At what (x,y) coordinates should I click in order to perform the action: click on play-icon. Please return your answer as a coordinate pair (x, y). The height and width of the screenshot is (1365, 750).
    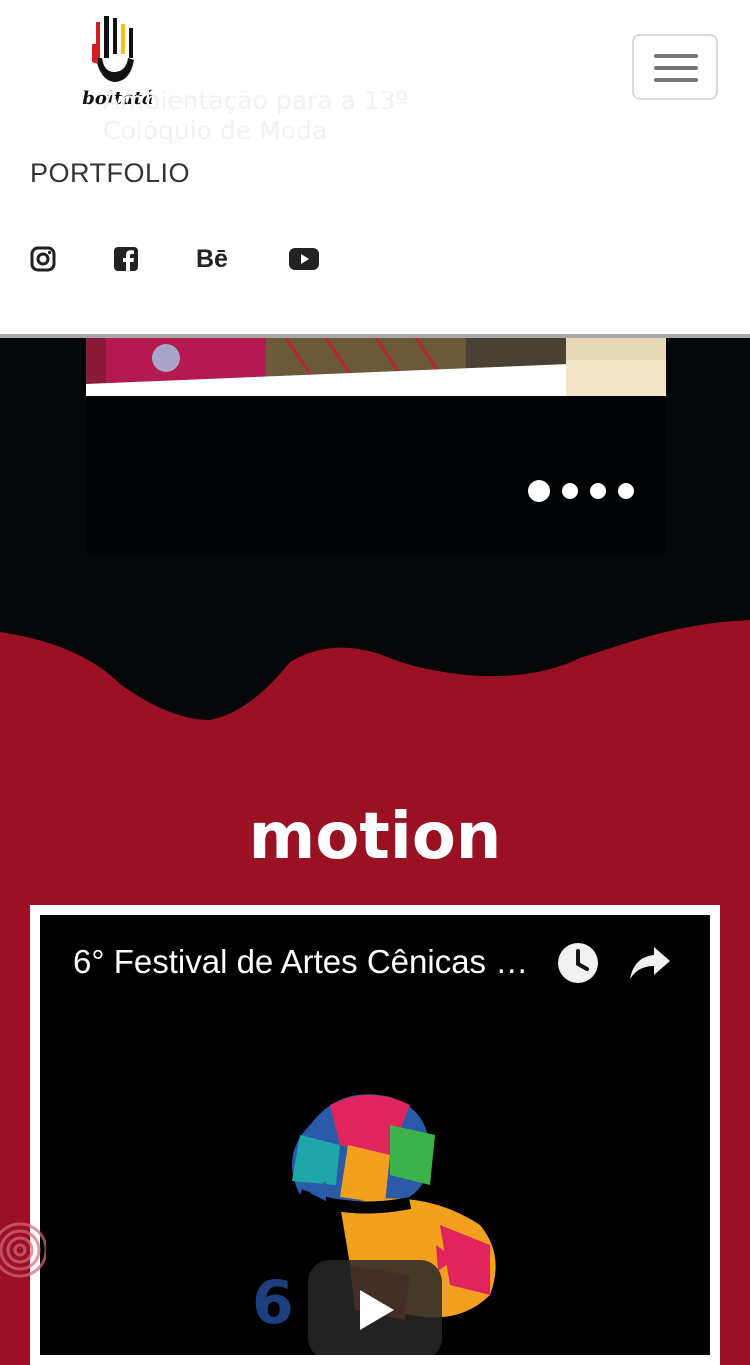
    Looking at the image, I should click on (377, 1310).